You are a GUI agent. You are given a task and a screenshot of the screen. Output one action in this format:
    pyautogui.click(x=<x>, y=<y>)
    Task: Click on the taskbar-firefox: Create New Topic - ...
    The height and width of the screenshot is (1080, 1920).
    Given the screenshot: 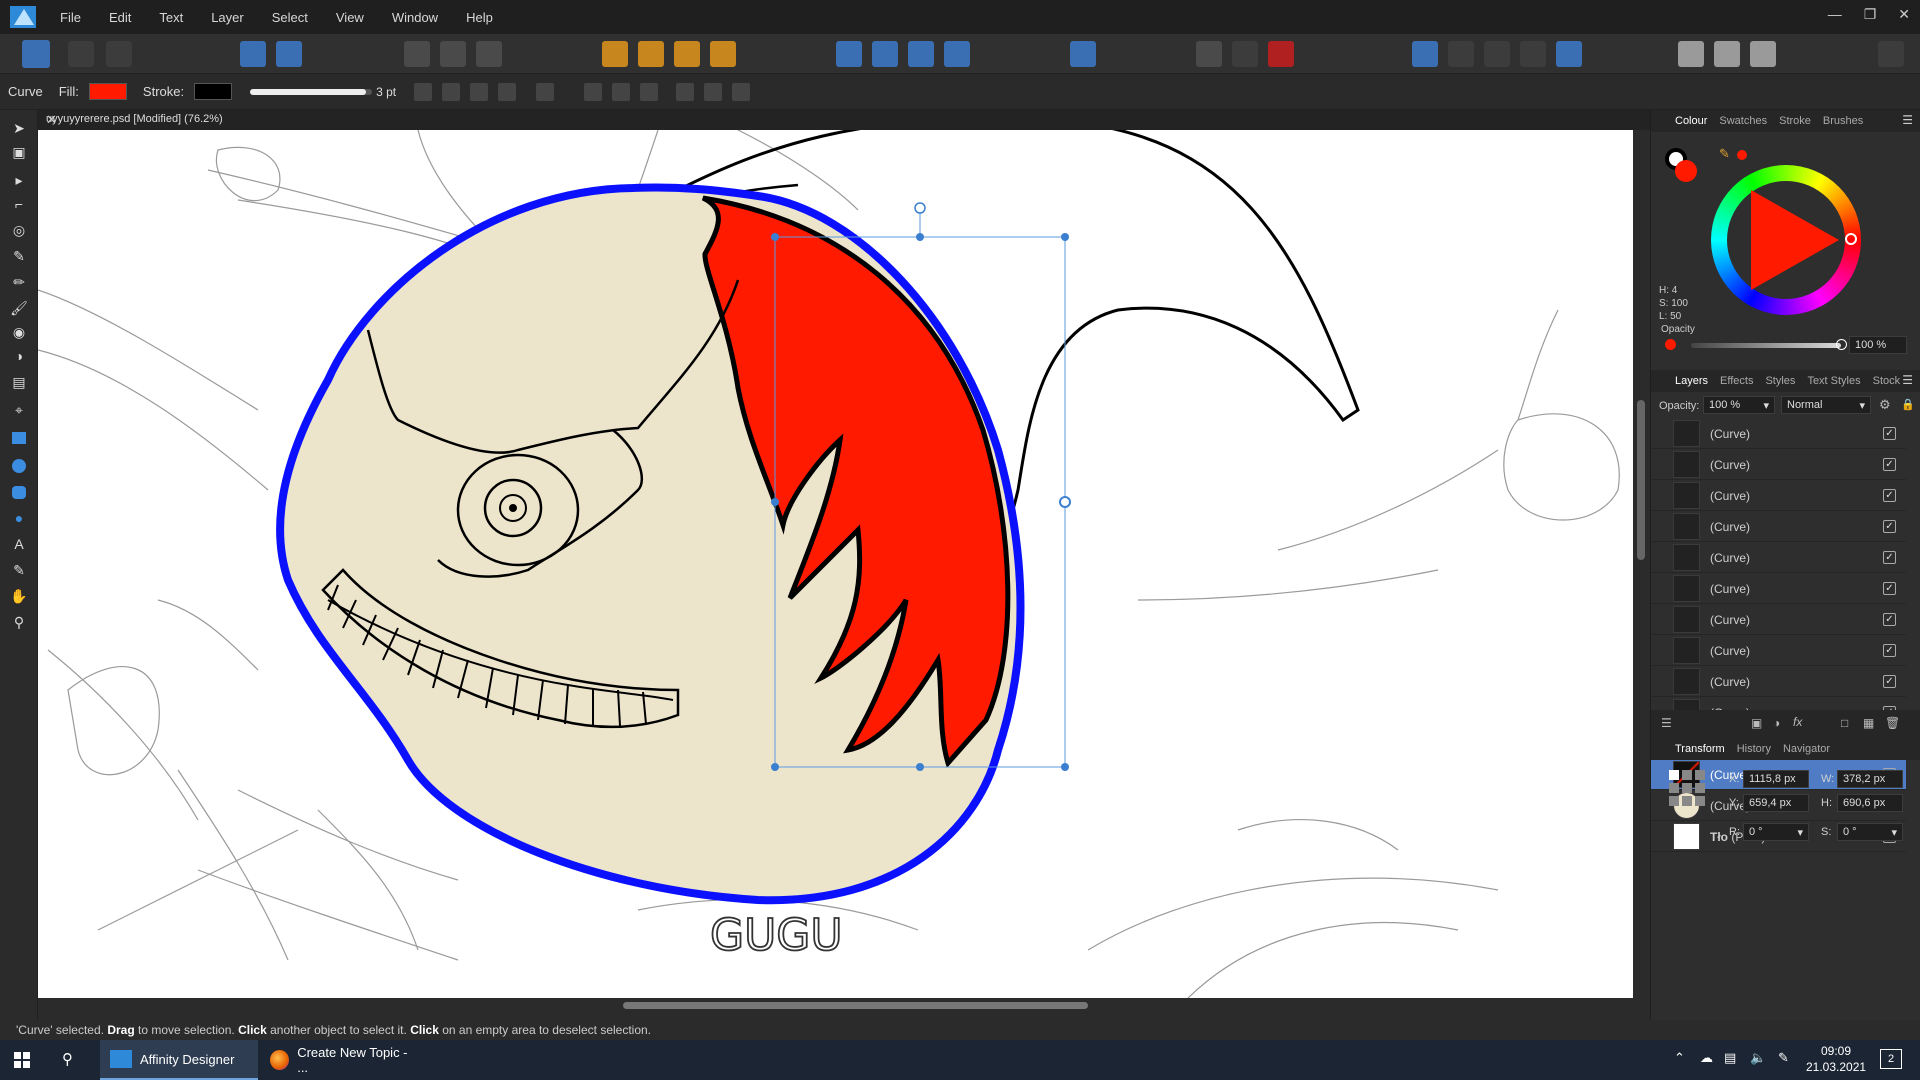 What is the action you would take?
    pyautogui.click(x=339, y=1060)
    